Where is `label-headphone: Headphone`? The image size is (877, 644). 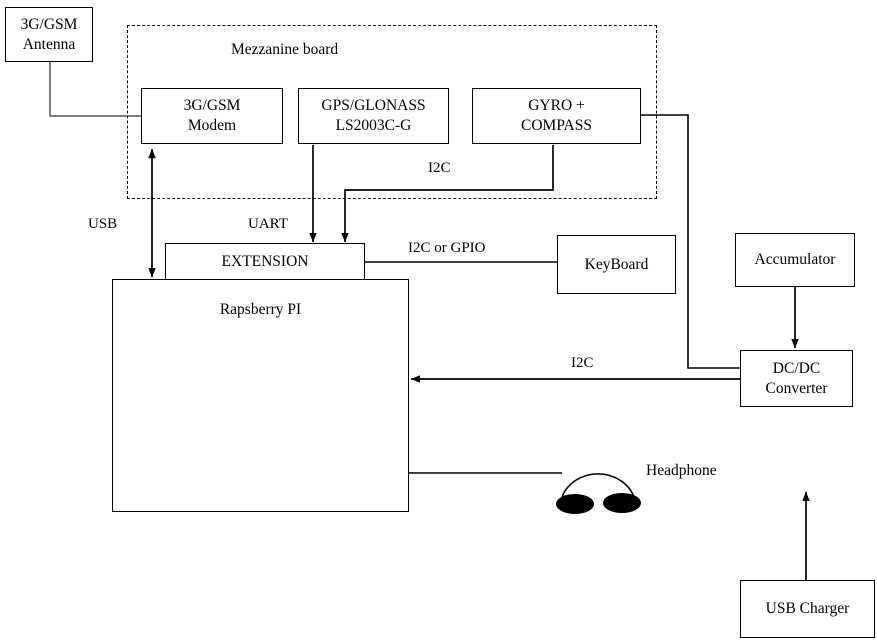
label-headphone: Headphone is located at coordinates (681, 470).